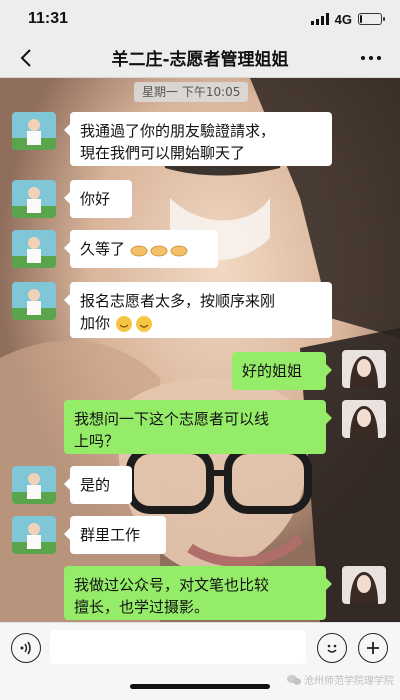 This screenshot has width=400, height=700. I want to click on message-bubble-outgoing: 我做过公众号，对文笔也比较 擅长，也学过摄影。, so click(198, 593).